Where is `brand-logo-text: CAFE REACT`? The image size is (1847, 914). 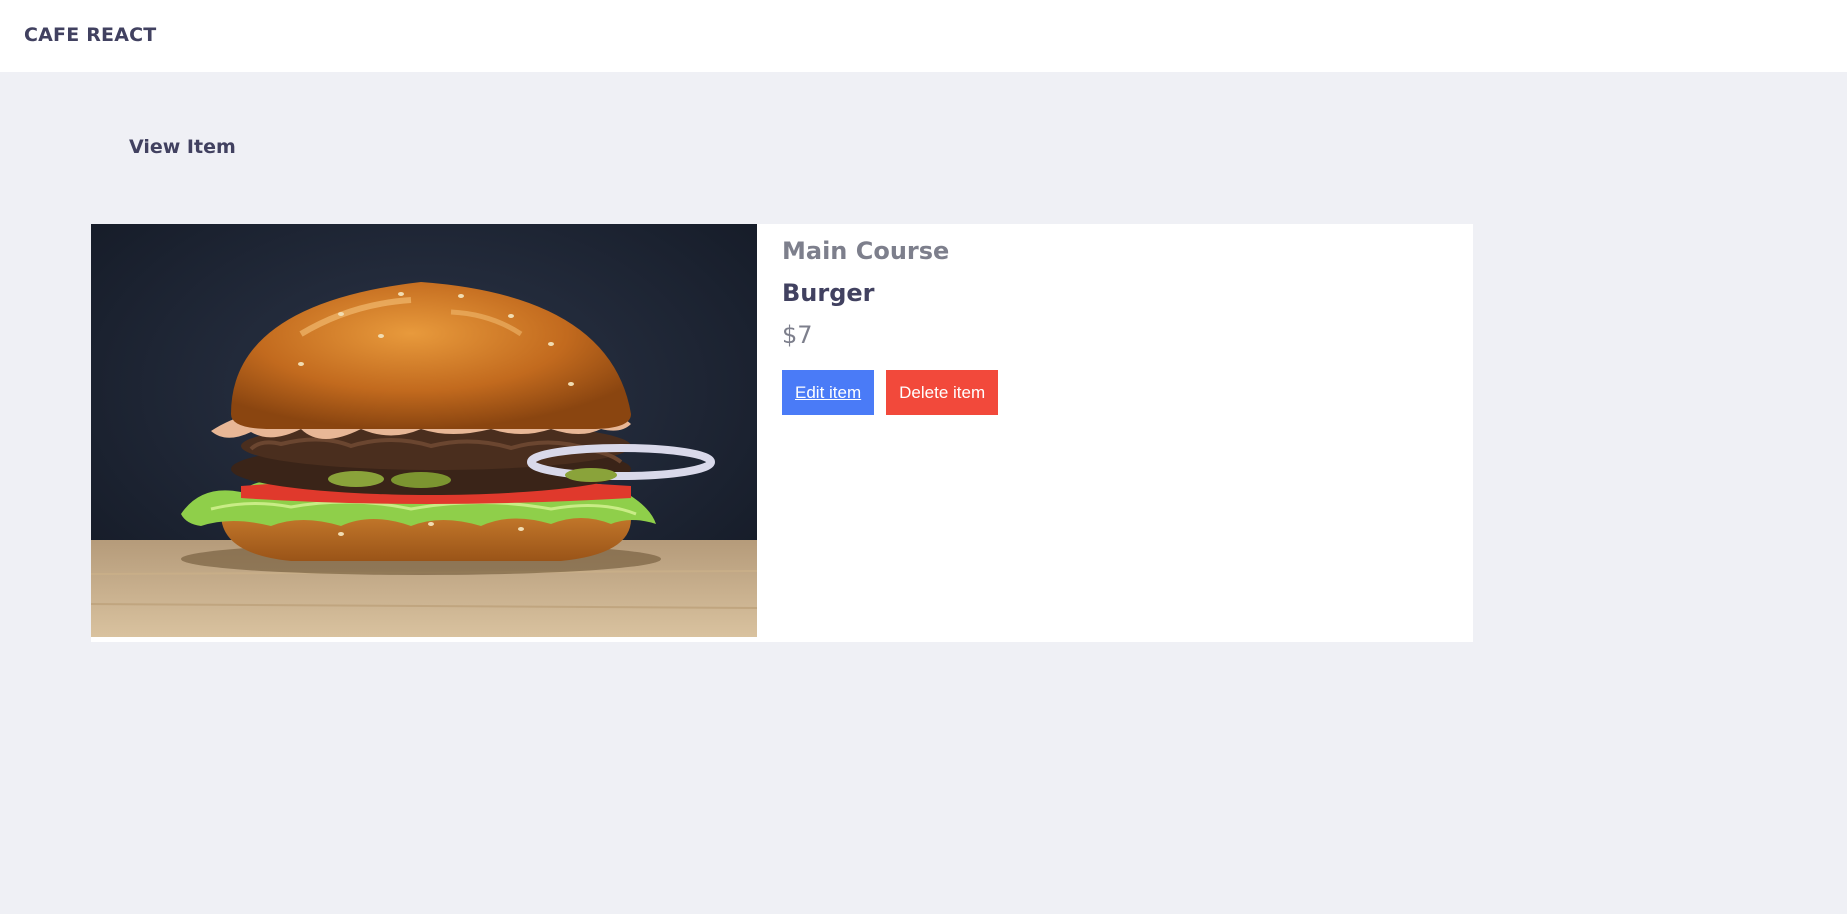 brand-logo-text: CAFE REACT is located at coordinates (90, 35).